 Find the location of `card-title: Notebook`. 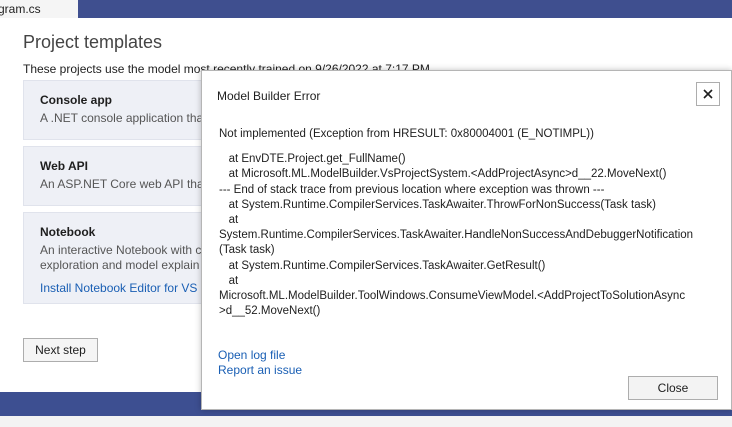

card-title: Notebook is located at coordinates (68, 232).